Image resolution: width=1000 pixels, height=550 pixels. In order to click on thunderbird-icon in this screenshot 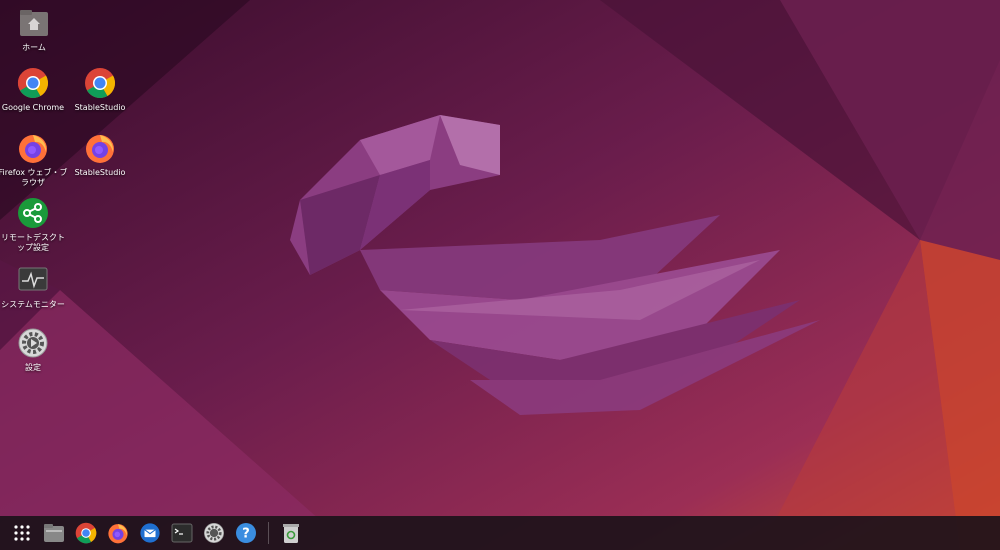, I will do `click(150, 533)`.